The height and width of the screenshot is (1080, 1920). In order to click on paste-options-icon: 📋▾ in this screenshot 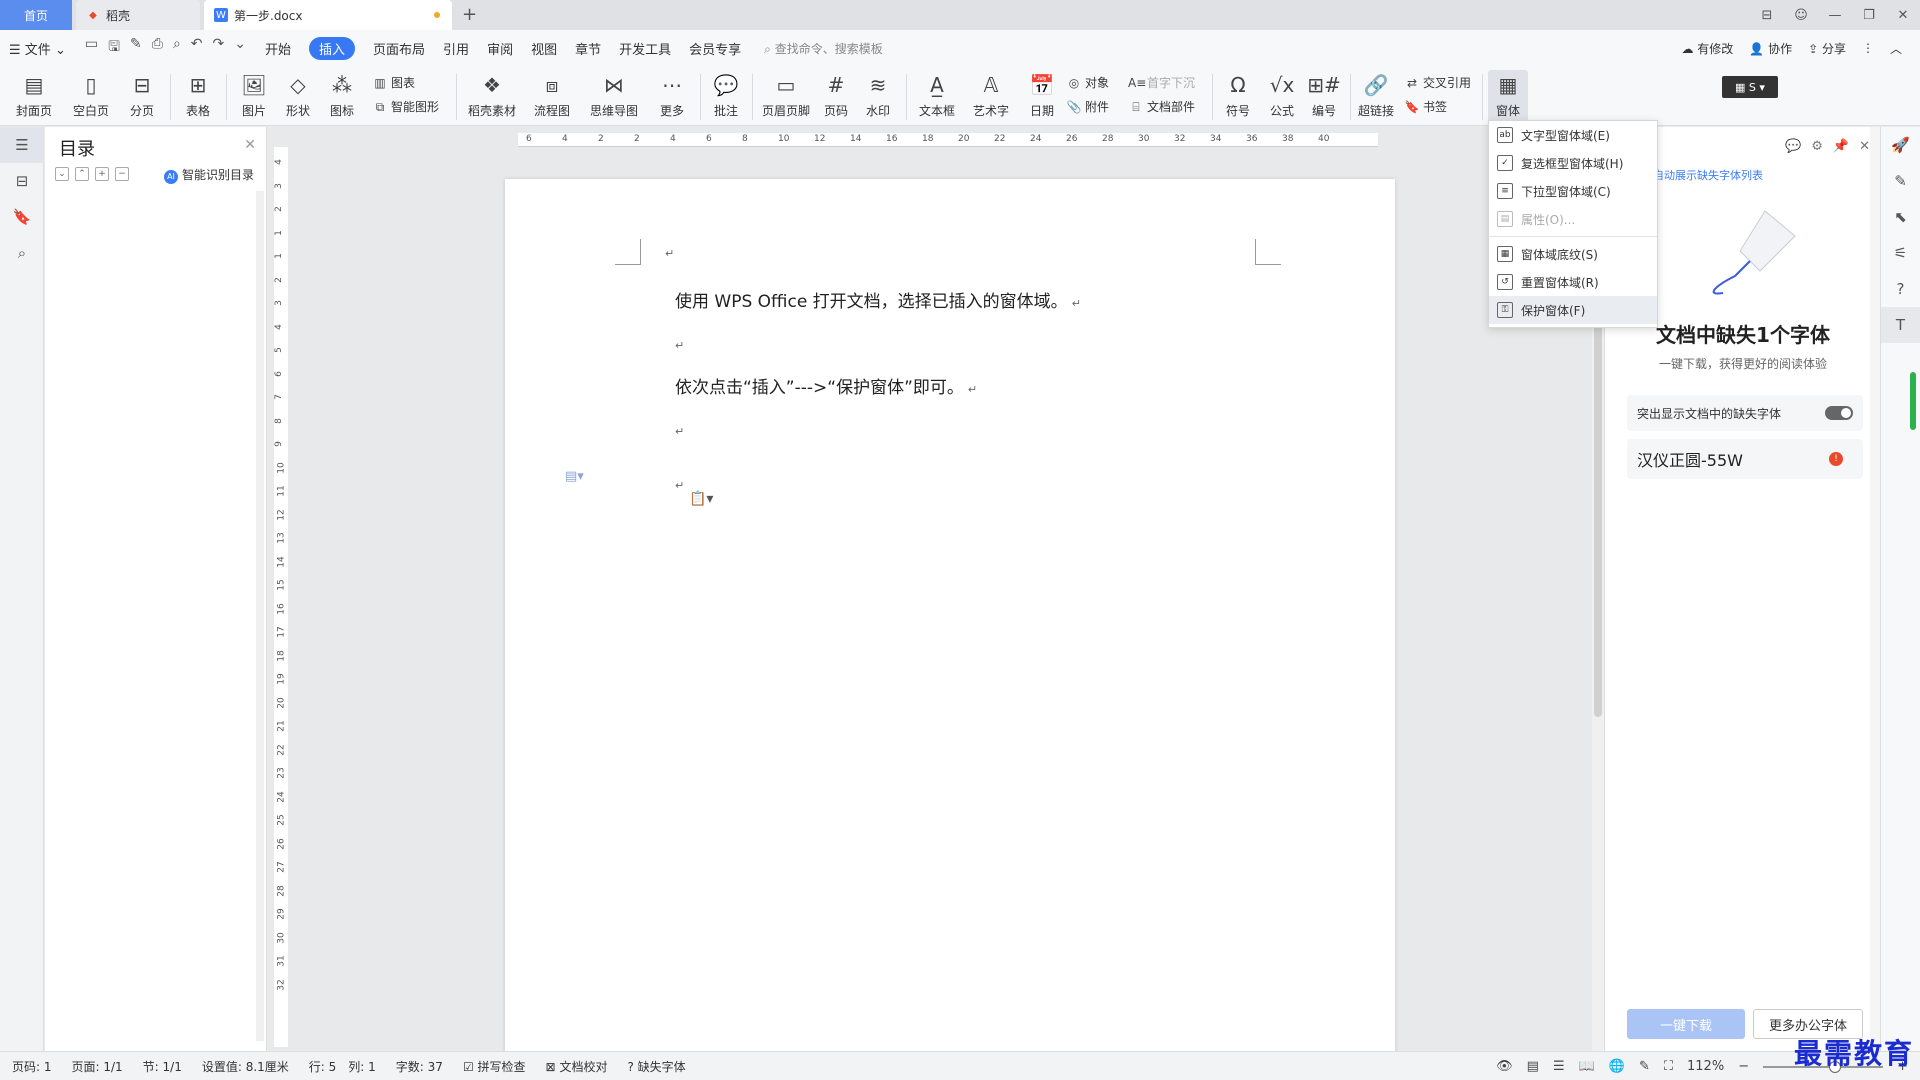, I will do `click(701, 499)`.